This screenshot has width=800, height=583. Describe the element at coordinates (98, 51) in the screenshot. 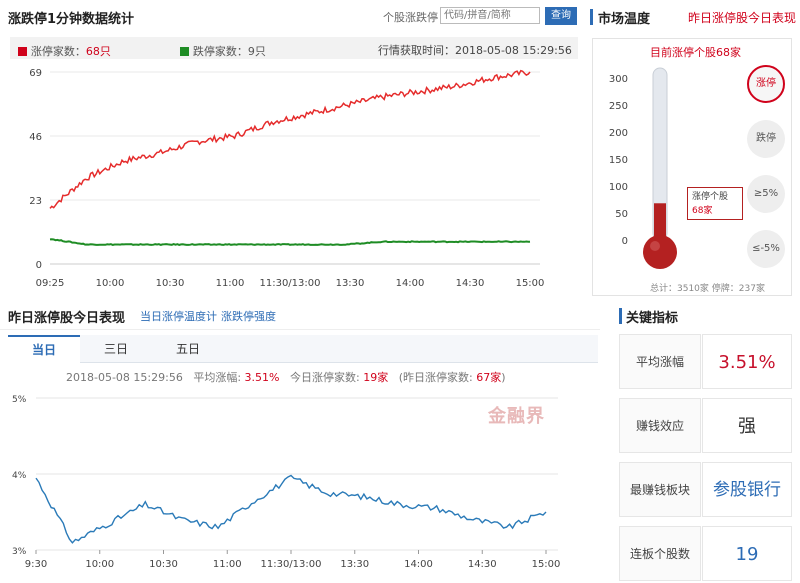

I see `legend-up-value: 68只` at that location.